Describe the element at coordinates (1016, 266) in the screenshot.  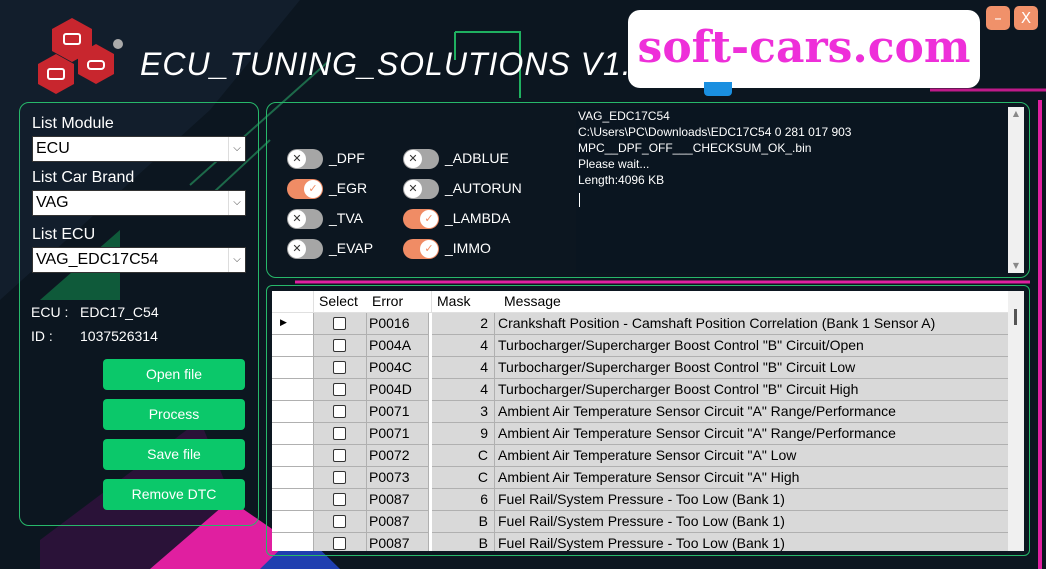
I see `scroll-down-icon: ▼` at that location.